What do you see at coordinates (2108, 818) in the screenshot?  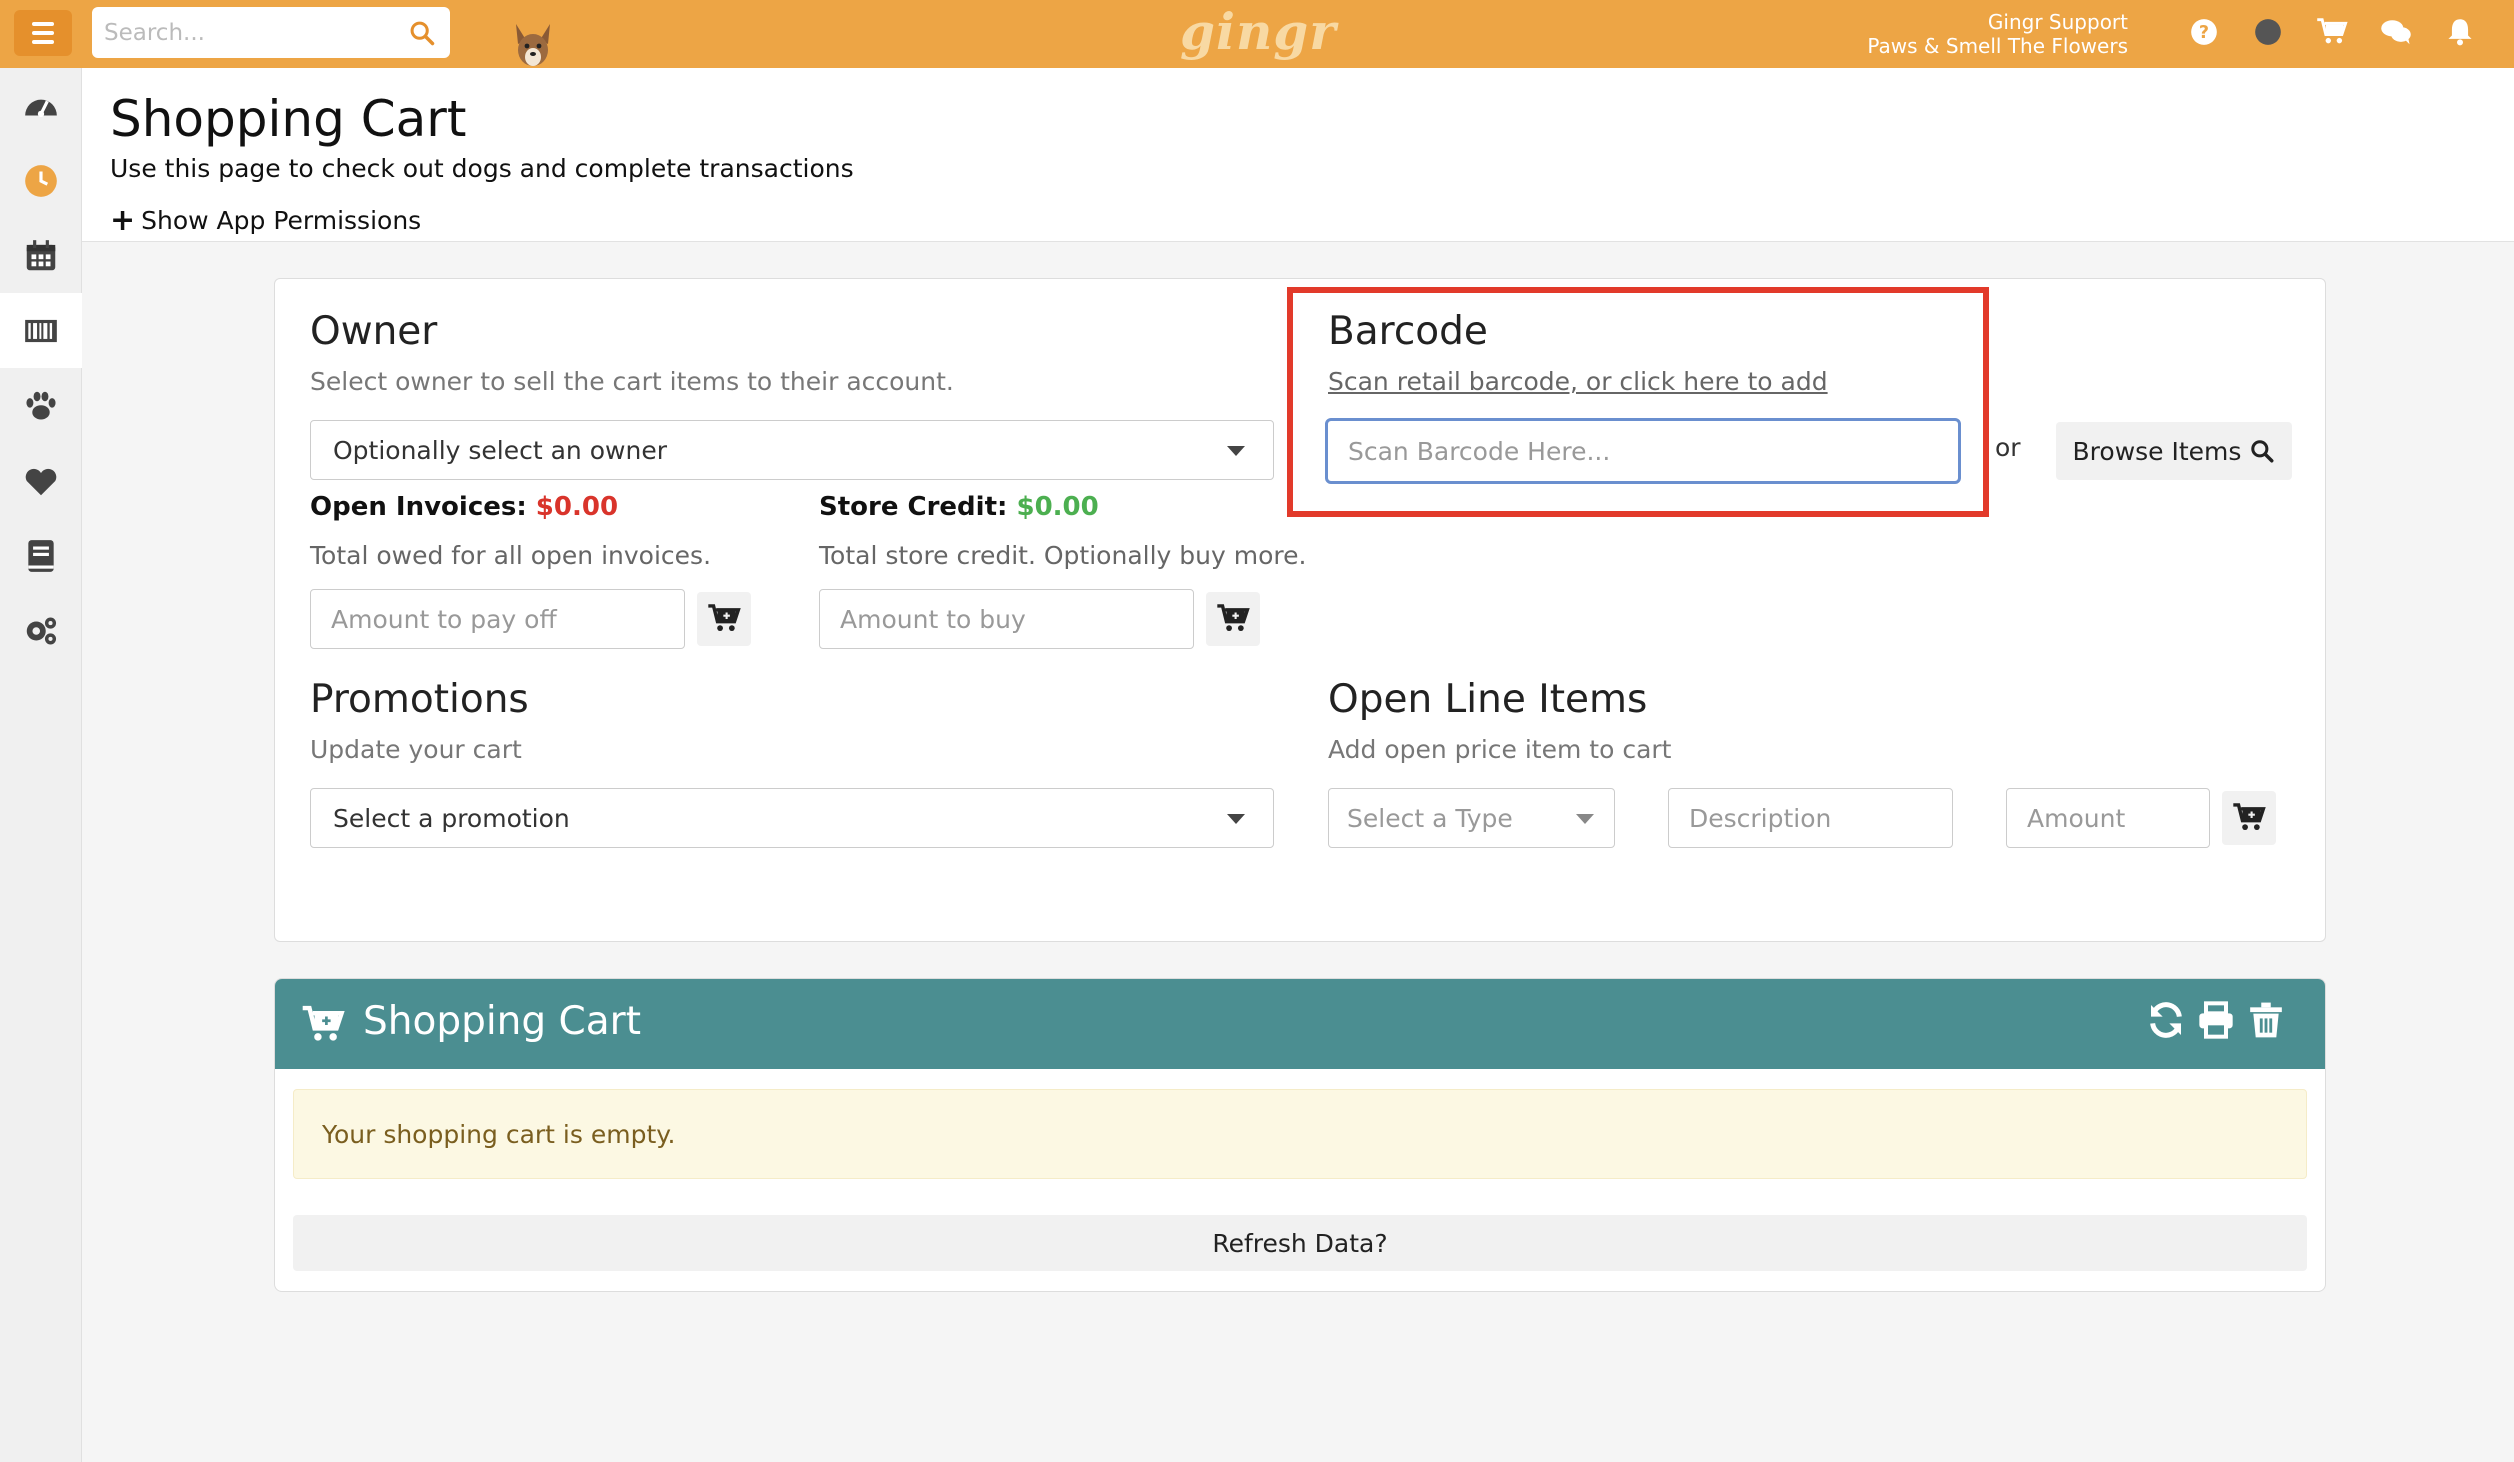 I see `line-item-amount-input` at bounding box center [2108, 818].